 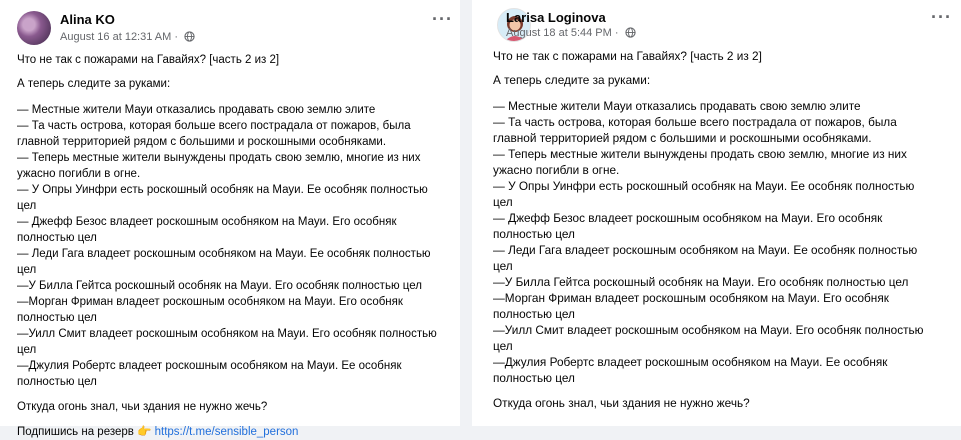 I want to click on author-name: Alina KO, so click(x=87, y=19).